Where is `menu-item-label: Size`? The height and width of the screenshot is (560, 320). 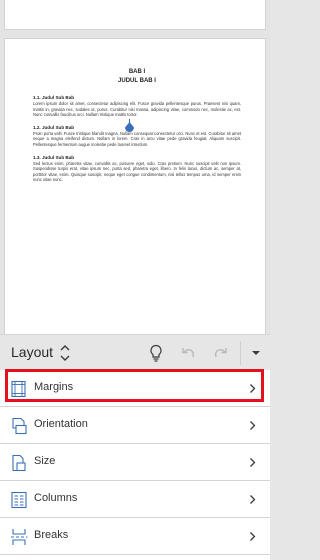 menu-item-label: Size is located at coordinates (45, 461).